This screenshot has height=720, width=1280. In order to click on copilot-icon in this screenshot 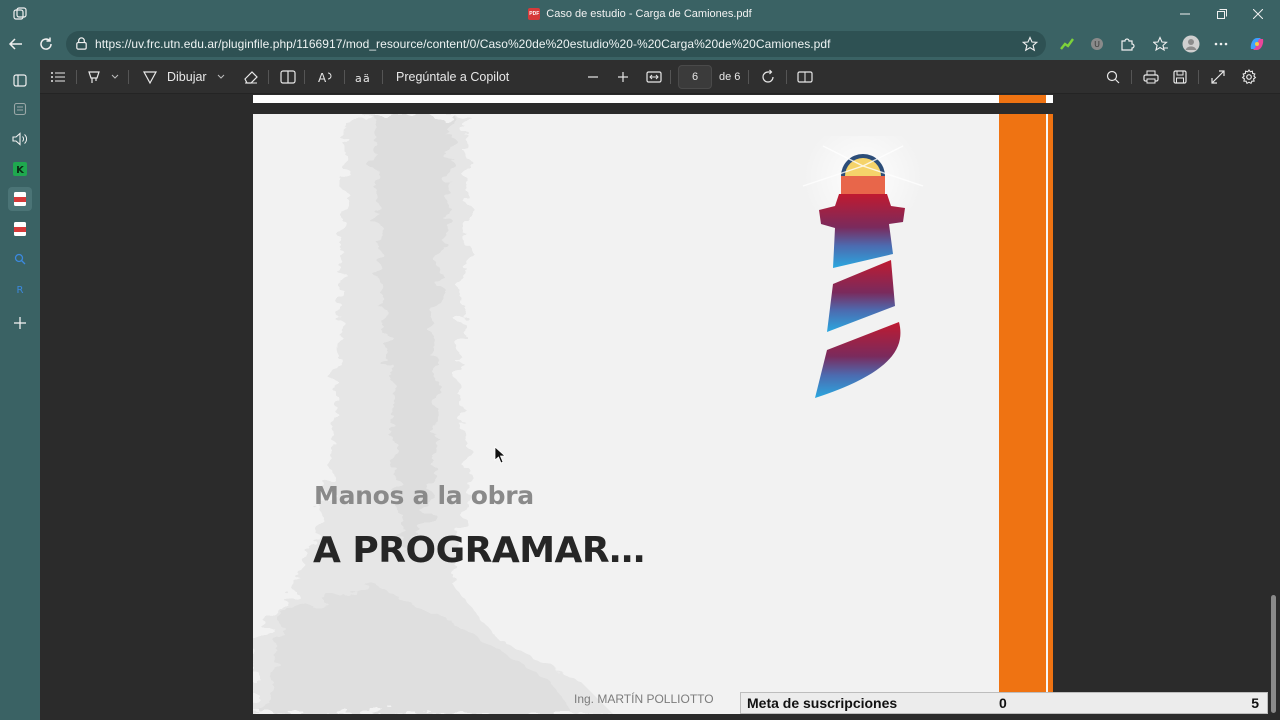, I will do `click(1257, 44)`.